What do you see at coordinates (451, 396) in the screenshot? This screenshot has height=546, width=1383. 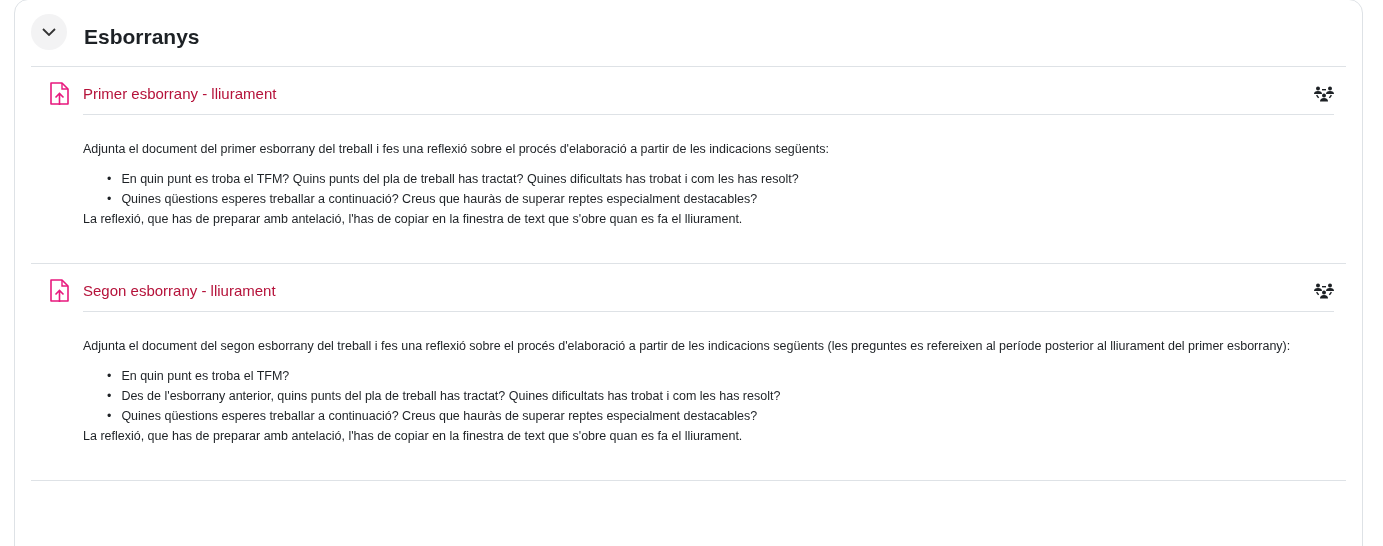 I see `list-item: Des de l'esborrany anterior, quins punts del pla de treball has tractat? Quines dificultats has trobat i com les has resolt?` at bounding box center [451, 396].